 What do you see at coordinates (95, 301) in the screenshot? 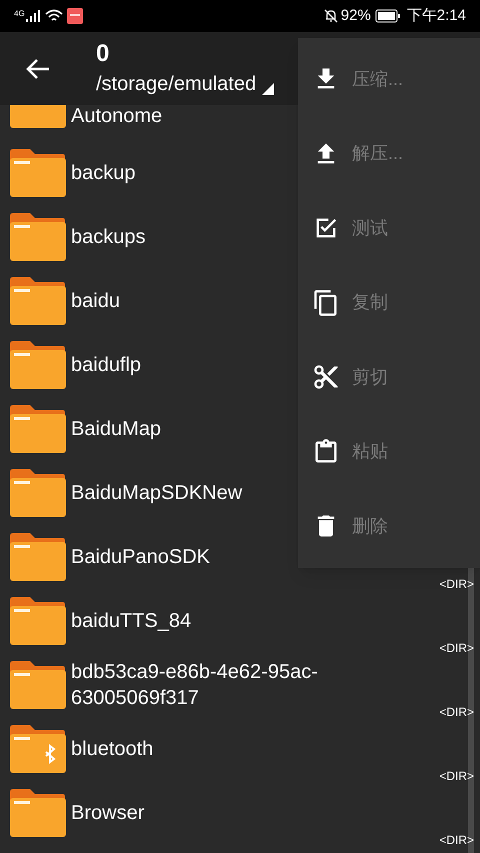
I see `file-name: baidu` at bounding box center [95, 301].